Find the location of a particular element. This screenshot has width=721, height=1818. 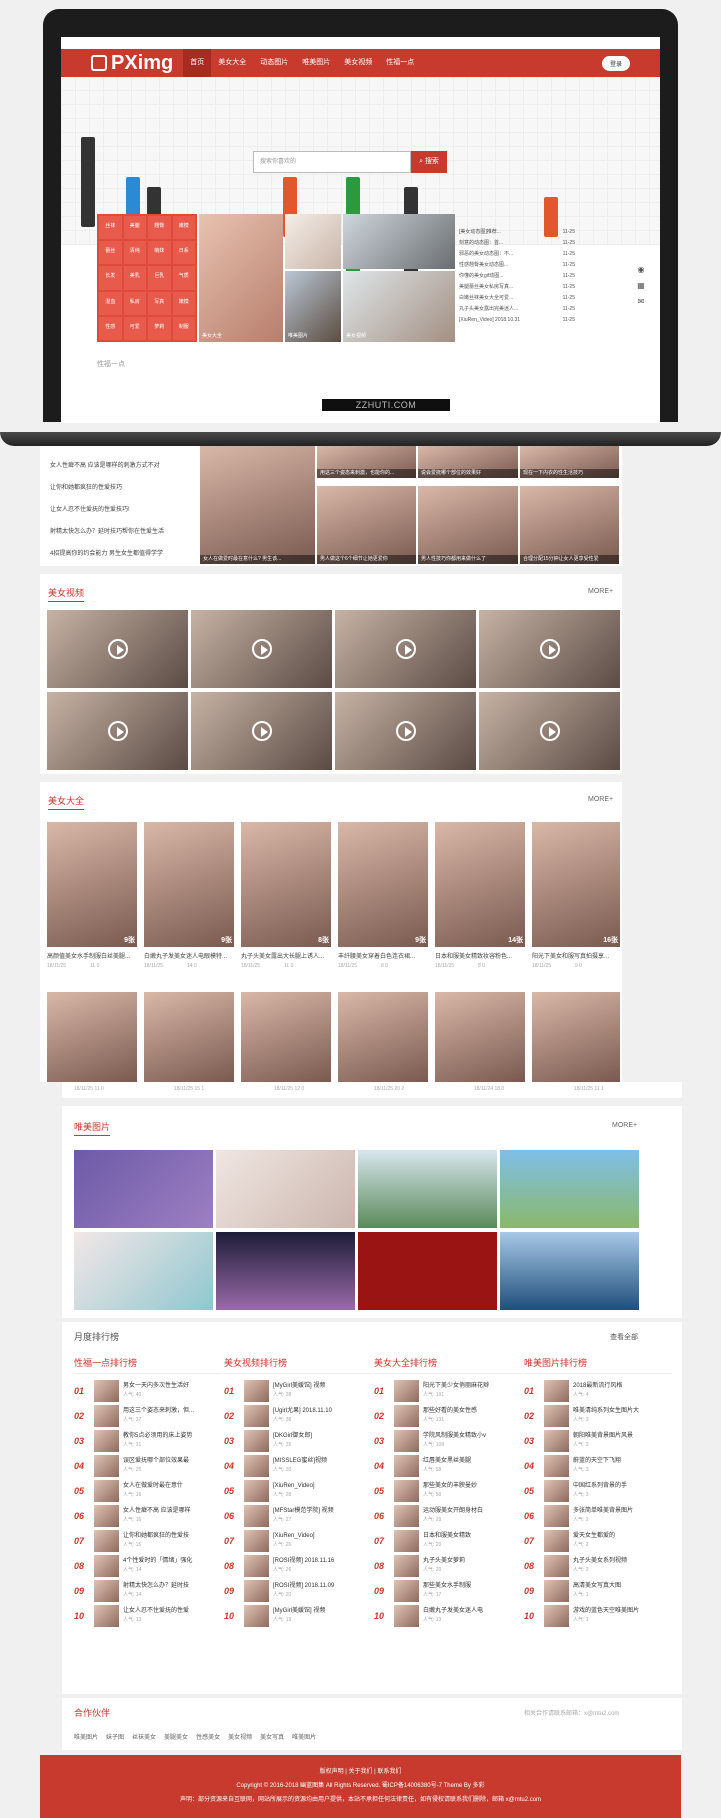

ranking-row: 04 蔚蓝的天空下飞翔 人气: 3 is located at coordinates (598, 1465).